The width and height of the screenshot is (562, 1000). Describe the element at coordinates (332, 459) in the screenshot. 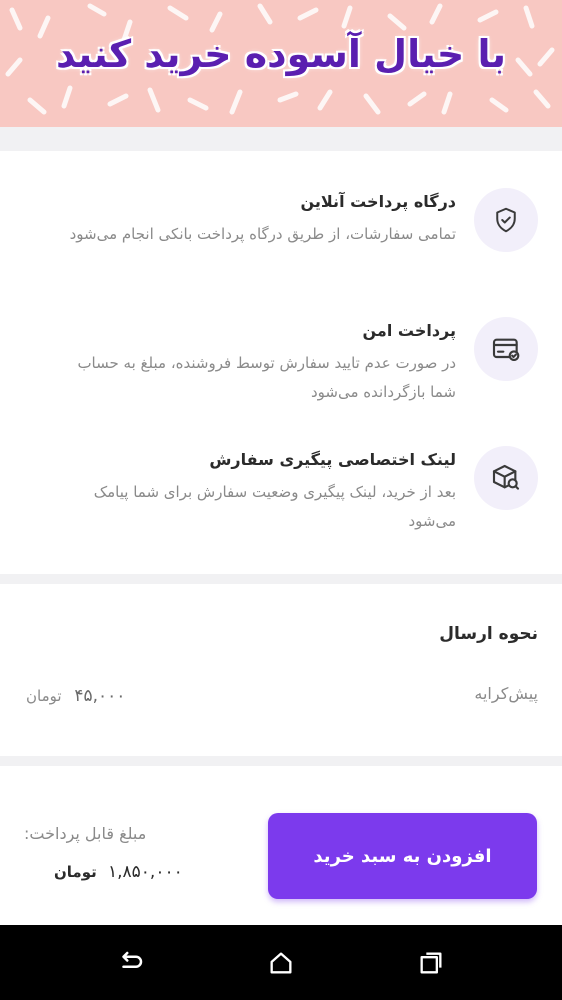

I see `feature-title: لینک اختصاصی پیگیری سفارش` at that location.